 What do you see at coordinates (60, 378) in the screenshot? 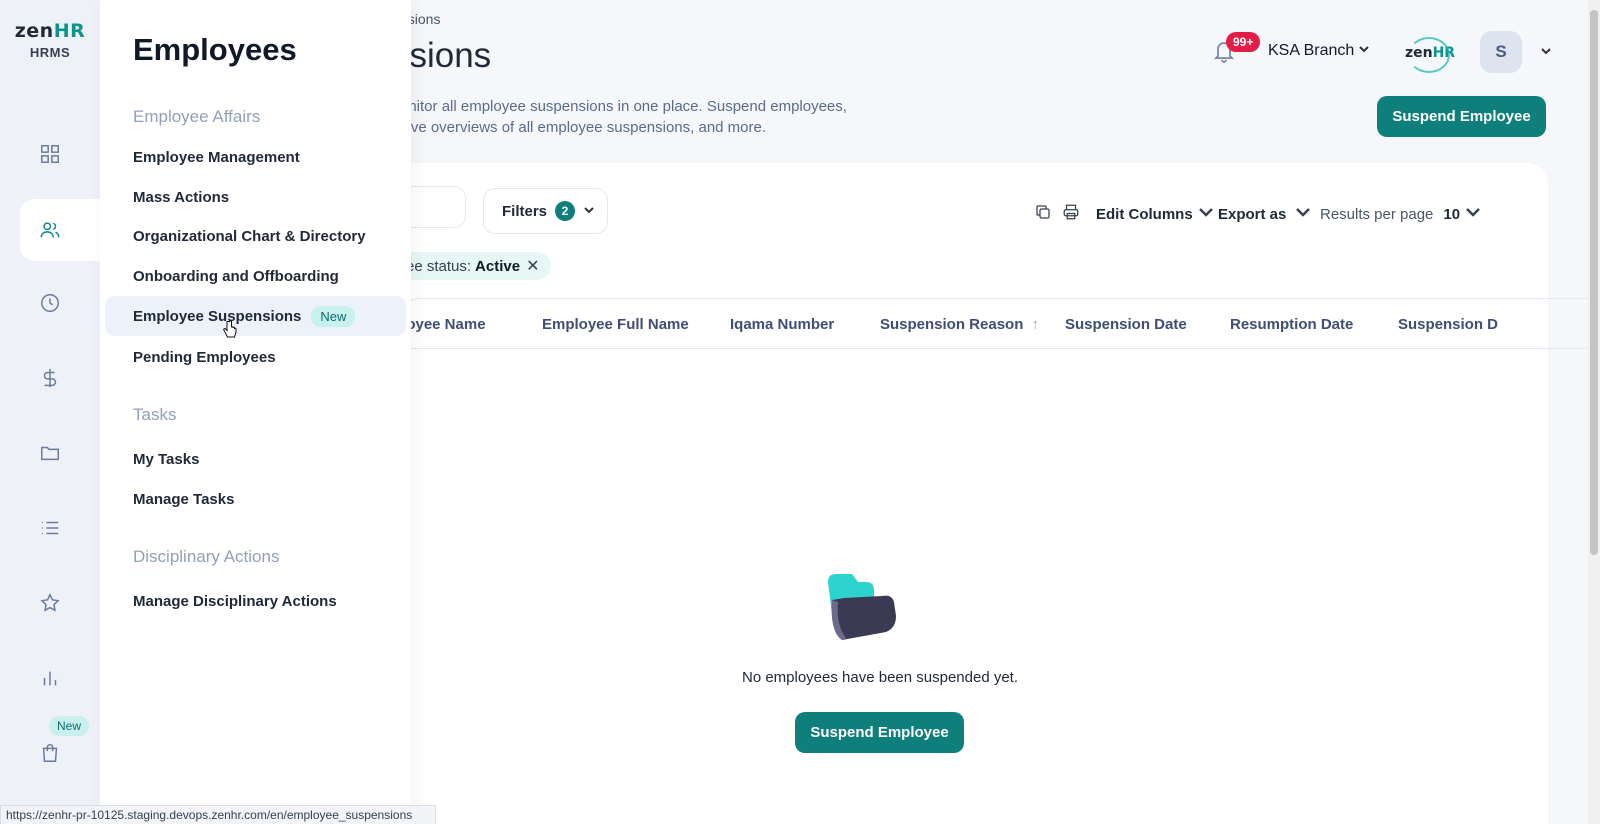
I see `rail-item-payroll` at bounding box center [60, 378].